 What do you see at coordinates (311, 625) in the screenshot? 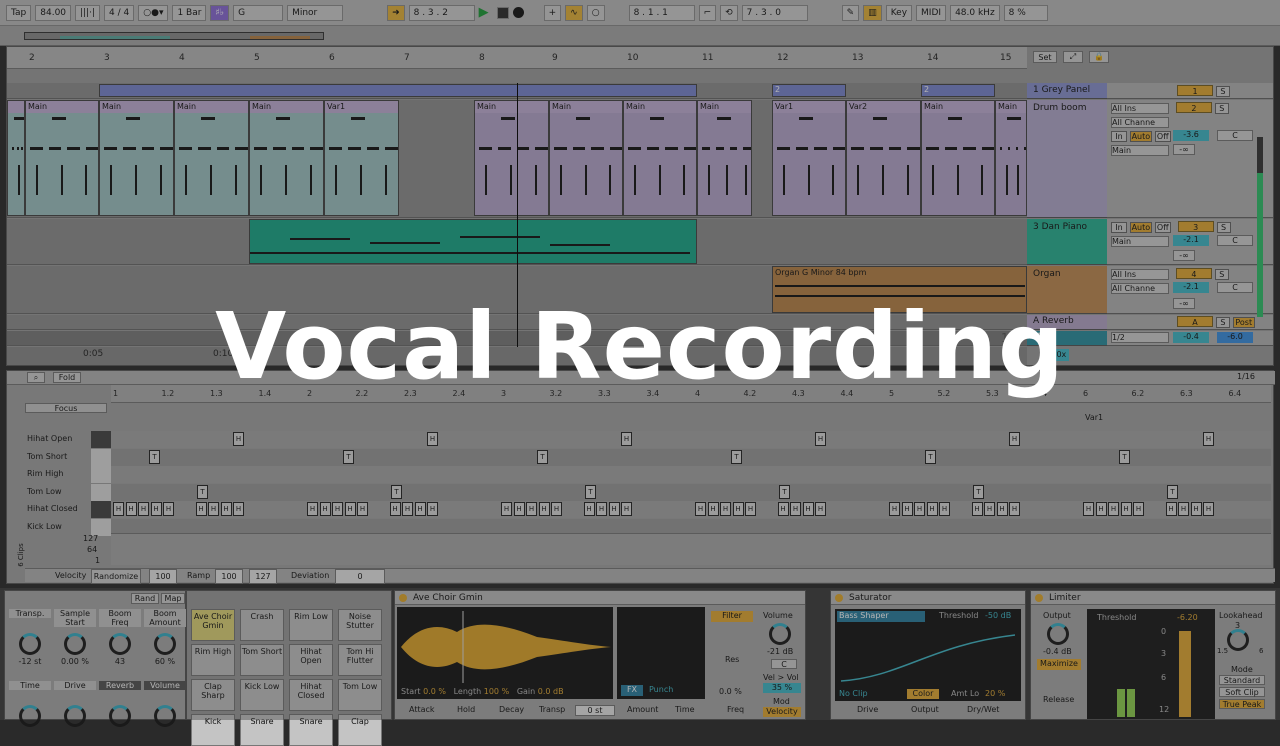
I see `drum-pad: Rim Low` at bounding box center [311, 625].